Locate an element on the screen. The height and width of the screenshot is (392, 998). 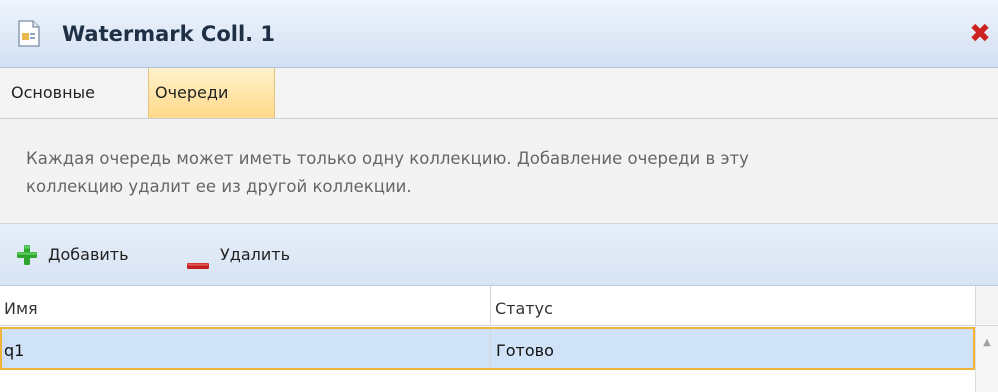
cell-name: q1 is located at coordinates (246, 348).